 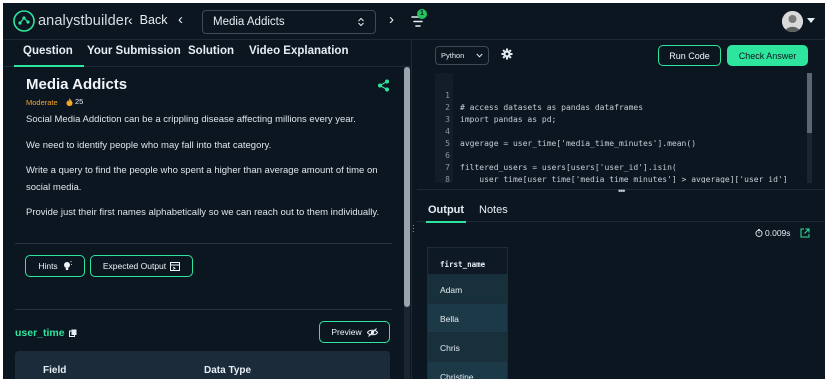 I want to click on gear-icon, so click(x=507, y=54).